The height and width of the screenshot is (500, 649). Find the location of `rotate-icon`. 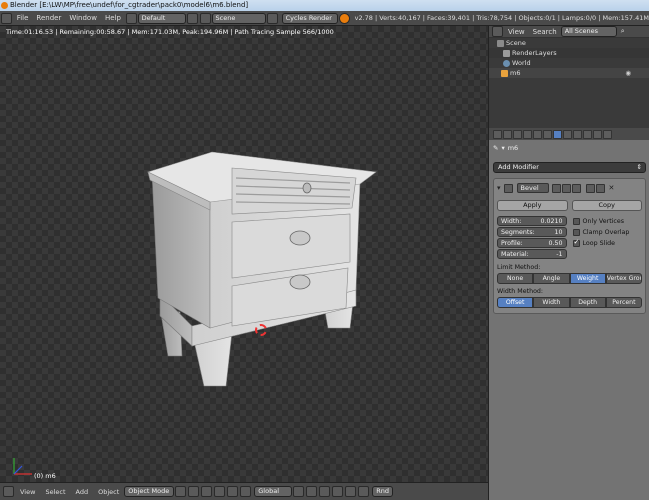

rotate-icon is located at coordinates (233, 491).